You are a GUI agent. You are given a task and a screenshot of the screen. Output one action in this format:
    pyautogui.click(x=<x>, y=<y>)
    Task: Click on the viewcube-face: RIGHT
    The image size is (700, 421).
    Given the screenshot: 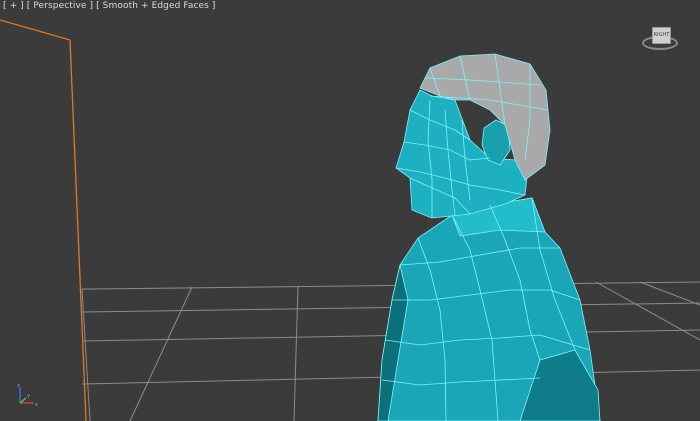 What is the action you would take?
    pyautogui.click(x=661, y=35)
    